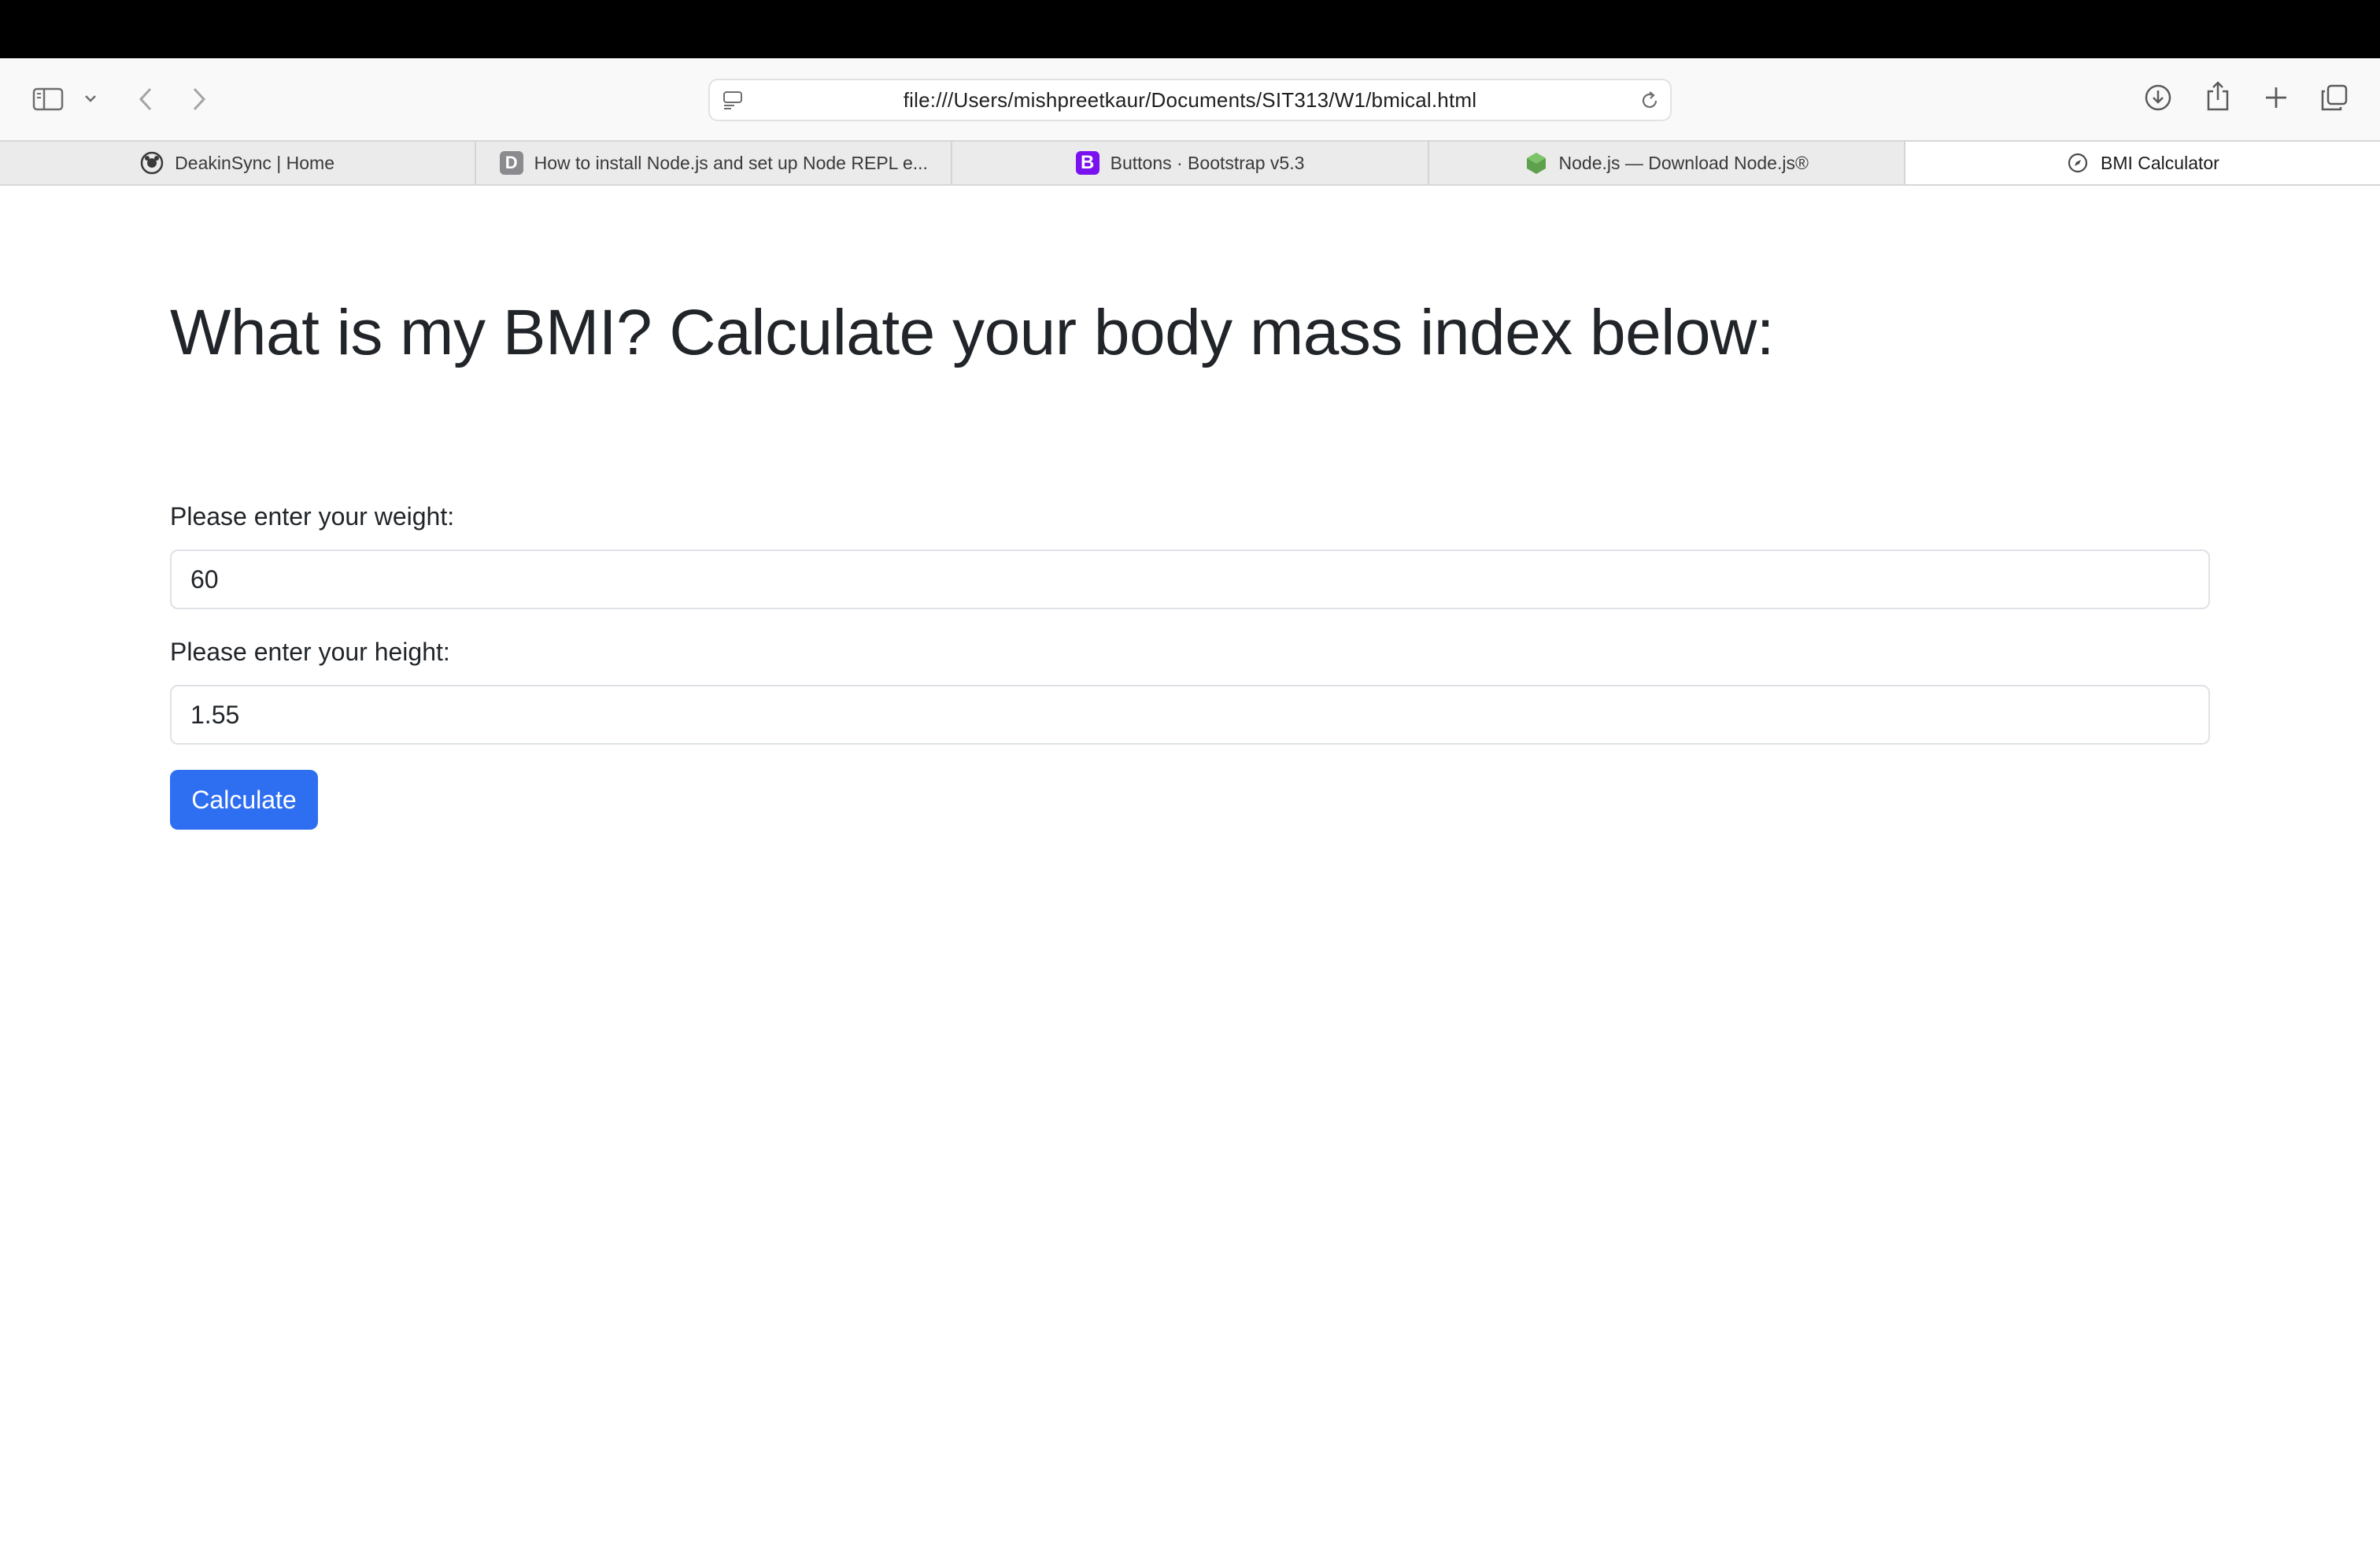 The height and width of the screenshot is (1546, 2380). Describe the element at coordinates (145, 99) in the screenshot. I see `back-button` at that location.